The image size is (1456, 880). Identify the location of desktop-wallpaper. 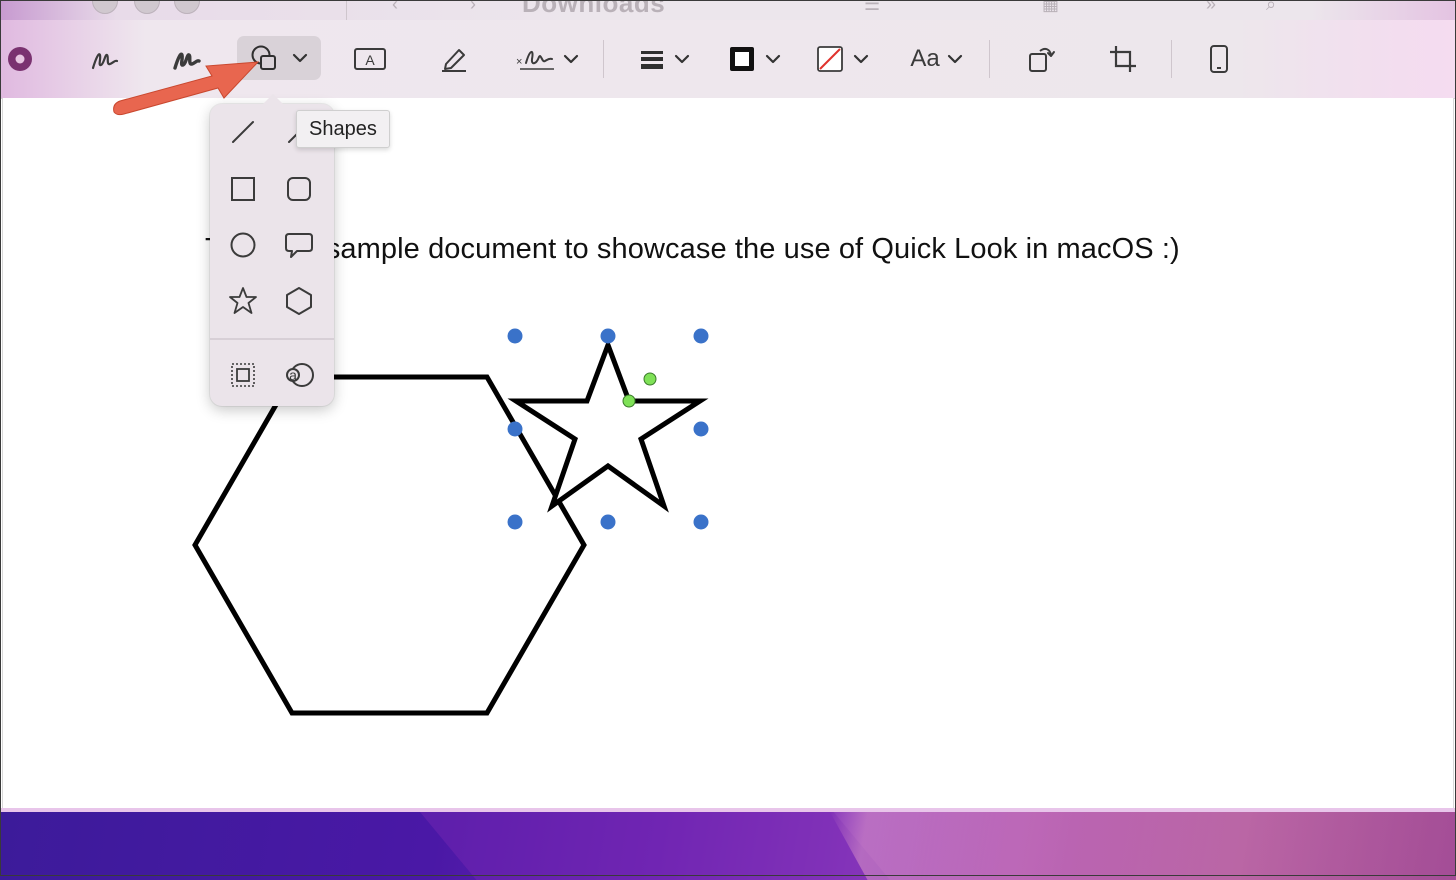
(728, 844).